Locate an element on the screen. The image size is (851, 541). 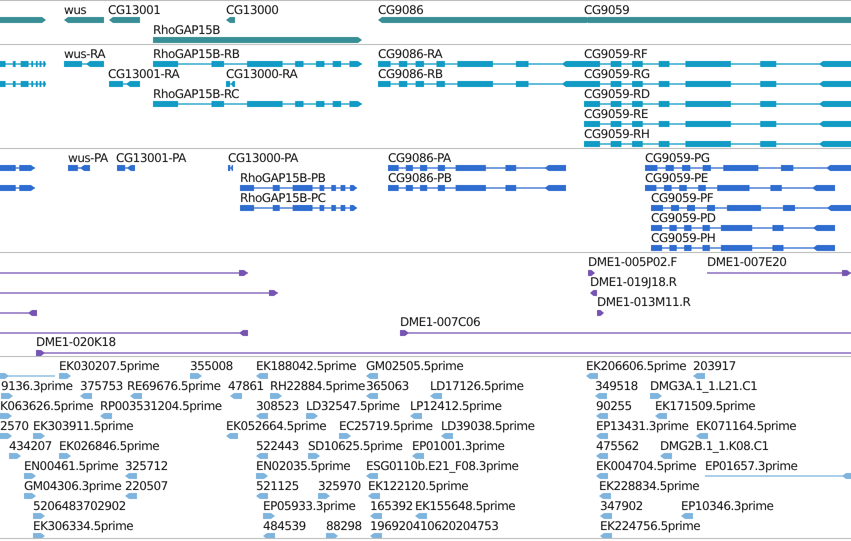
transcript-label: CG9059-RF is located at coordinates (616, 54).